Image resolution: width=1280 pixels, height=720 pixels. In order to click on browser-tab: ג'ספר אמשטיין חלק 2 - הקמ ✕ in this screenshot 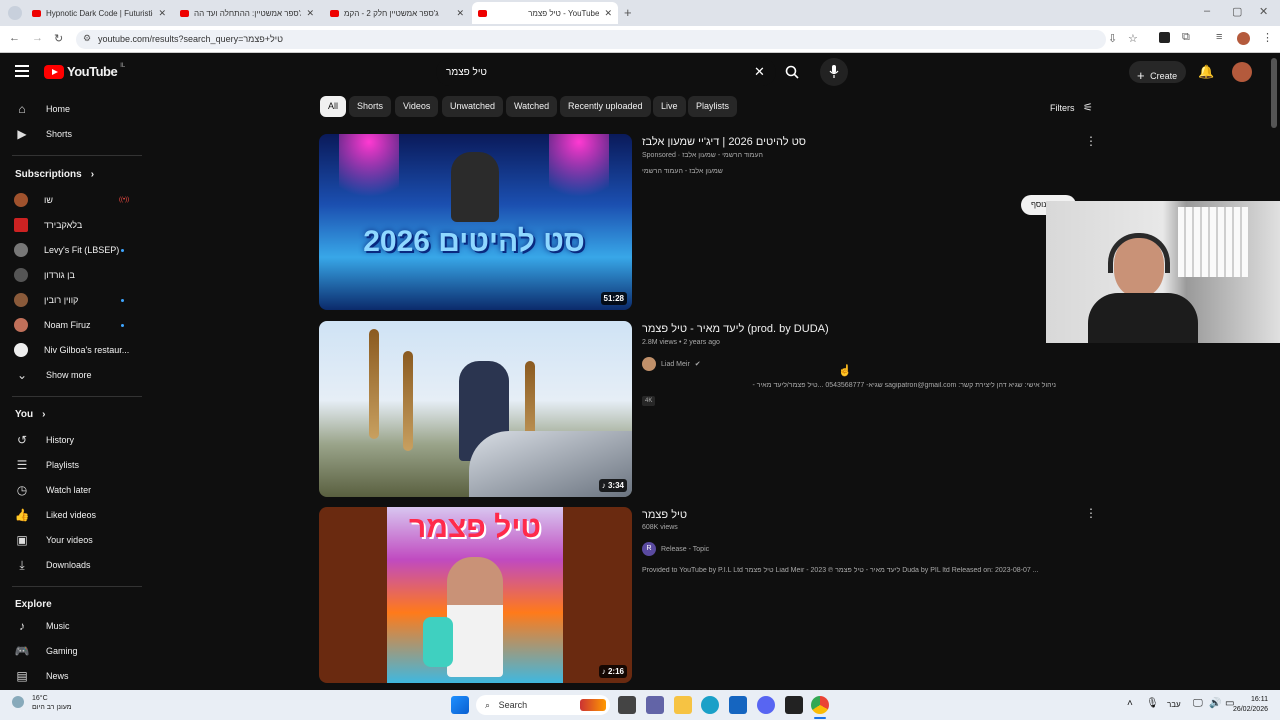, I will do `click(397, 13)`.